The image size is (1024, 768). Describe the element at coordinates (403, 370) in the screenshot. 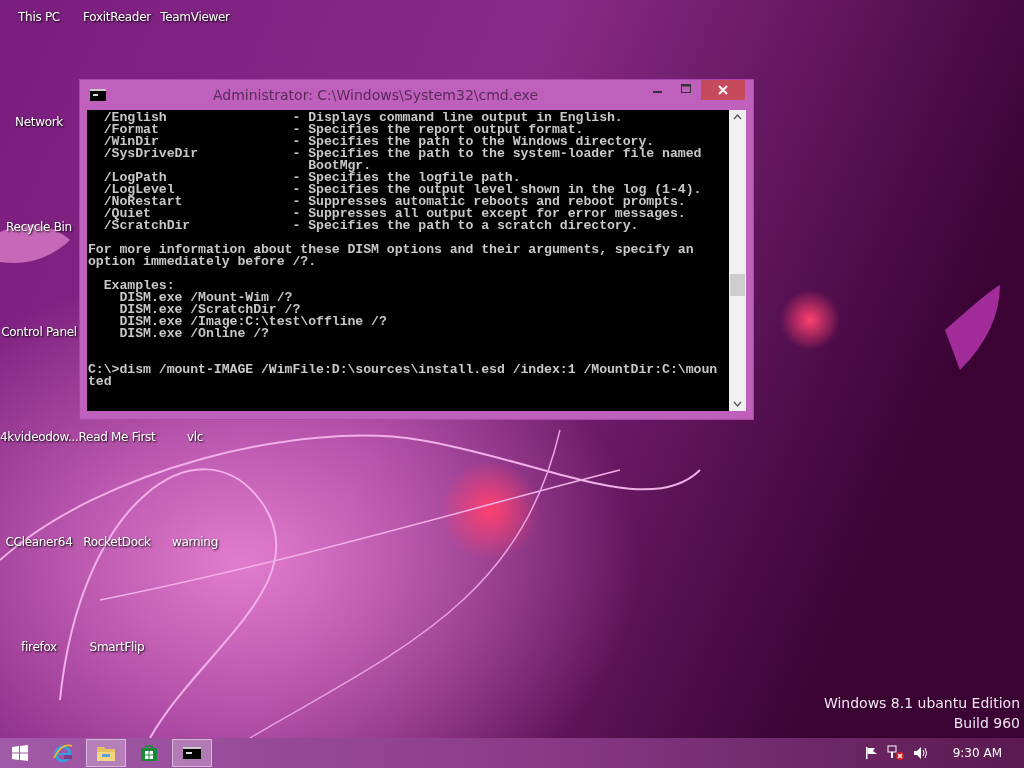

I see `console-line: C:\>dism /mount-IMAGE /WimFile:D:\sources\install.esd /index:1 /MountDir:C:\moun` at that location.